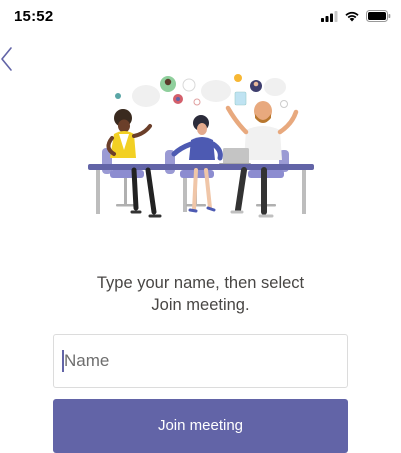 This screenshot has height=453, width=401. What do you see at coordinates (378, 16) in the screenshot?
I see `battery-icon` at bounding box center [378, 16].